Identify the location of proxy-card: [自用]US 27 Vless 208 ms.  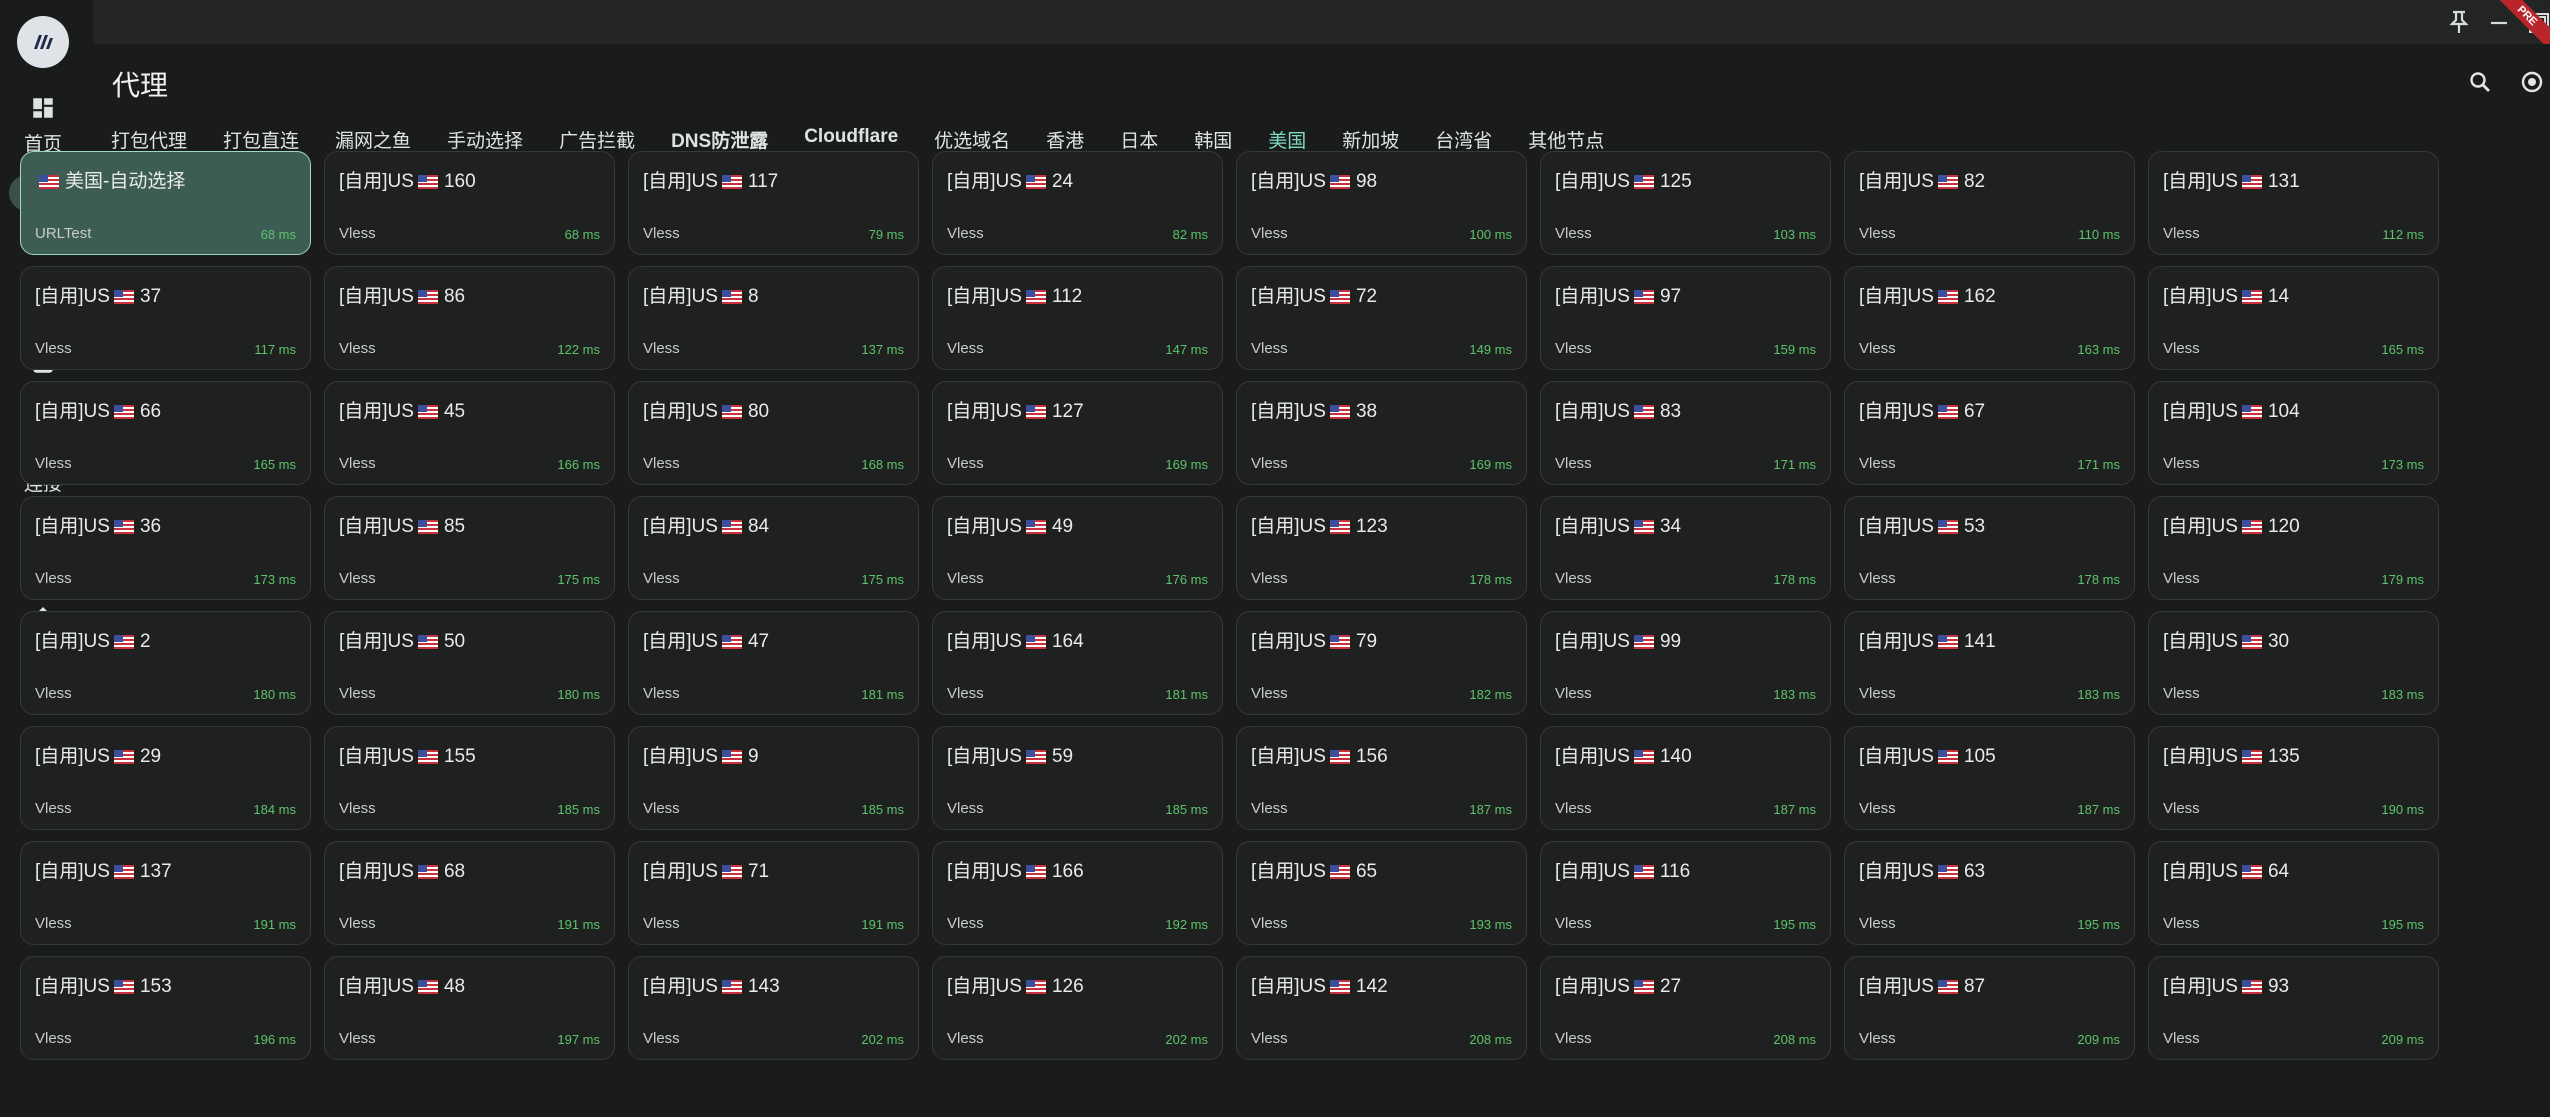
(1685, 1008).